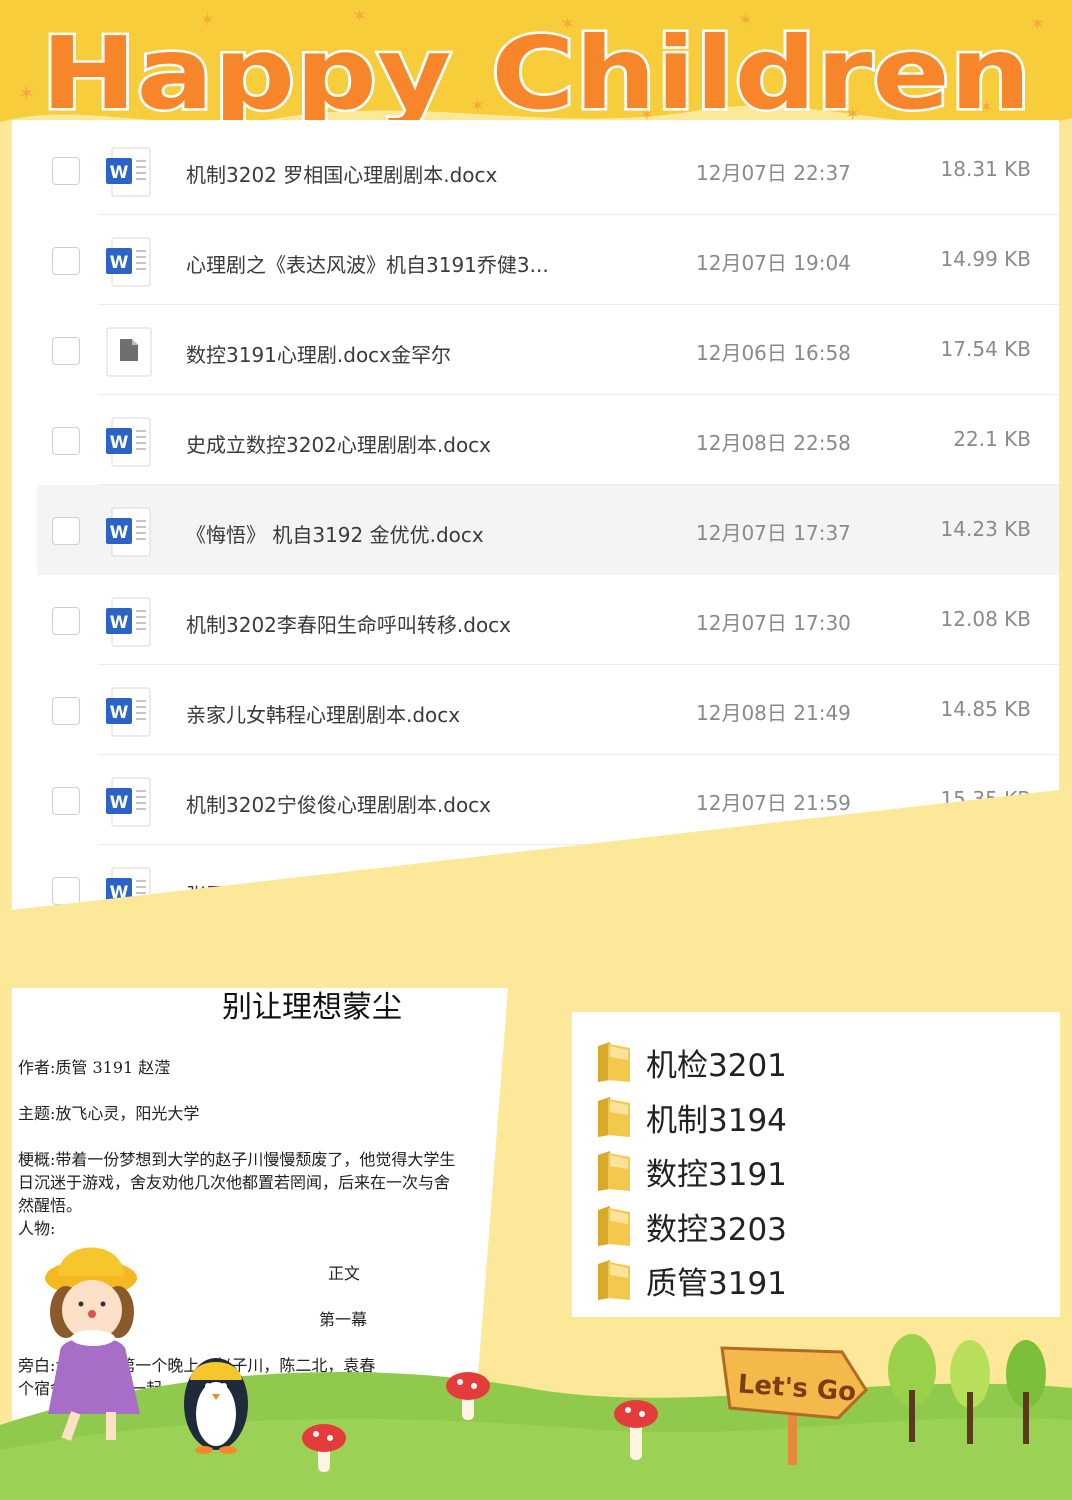 This screenshot has width=1072, height=1500. Describe the element at coordinates (129, 352) in the screenshot. I see `generic-file-icon` at that location.